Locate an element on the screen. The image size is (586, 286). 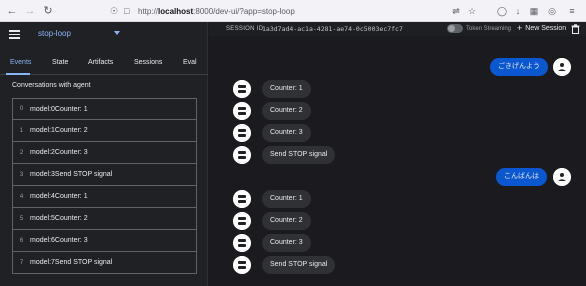
sidebar-header: stop-loop is located at coordinates (104, 35).